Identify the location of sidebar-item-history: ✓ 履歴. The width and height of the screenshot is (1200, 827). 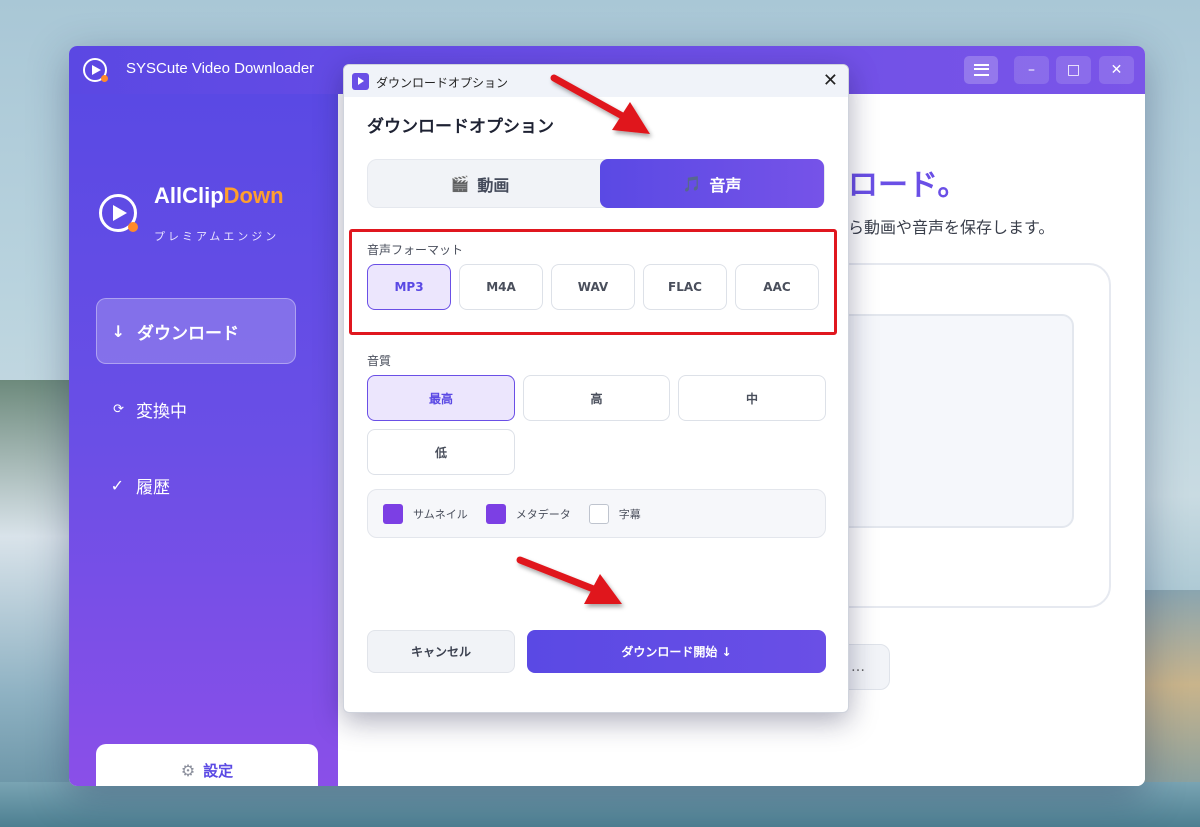
(196, 485).